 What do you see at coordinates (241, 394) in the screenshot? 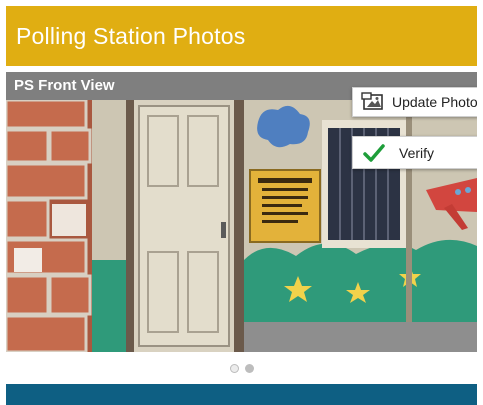
I see `next-section-header` at bounding box center [241, 394].